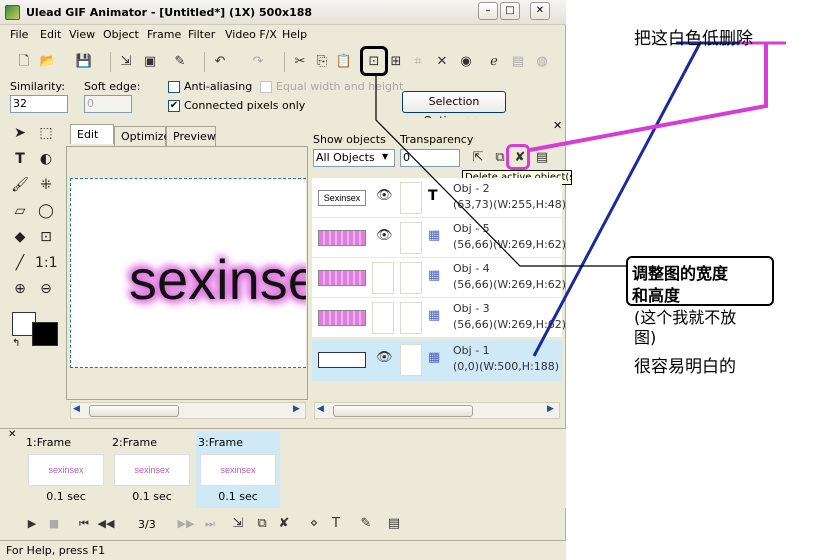  What do you see at coordinates (648, 97) in the screenshot?
I see `magenta-pointer-line` at bounding box center [648, 97].